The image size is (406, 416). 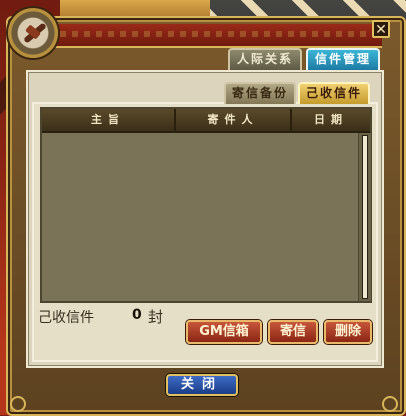 I want to click on tab-mail-management: 信件管理, so click(x=343, y=59).